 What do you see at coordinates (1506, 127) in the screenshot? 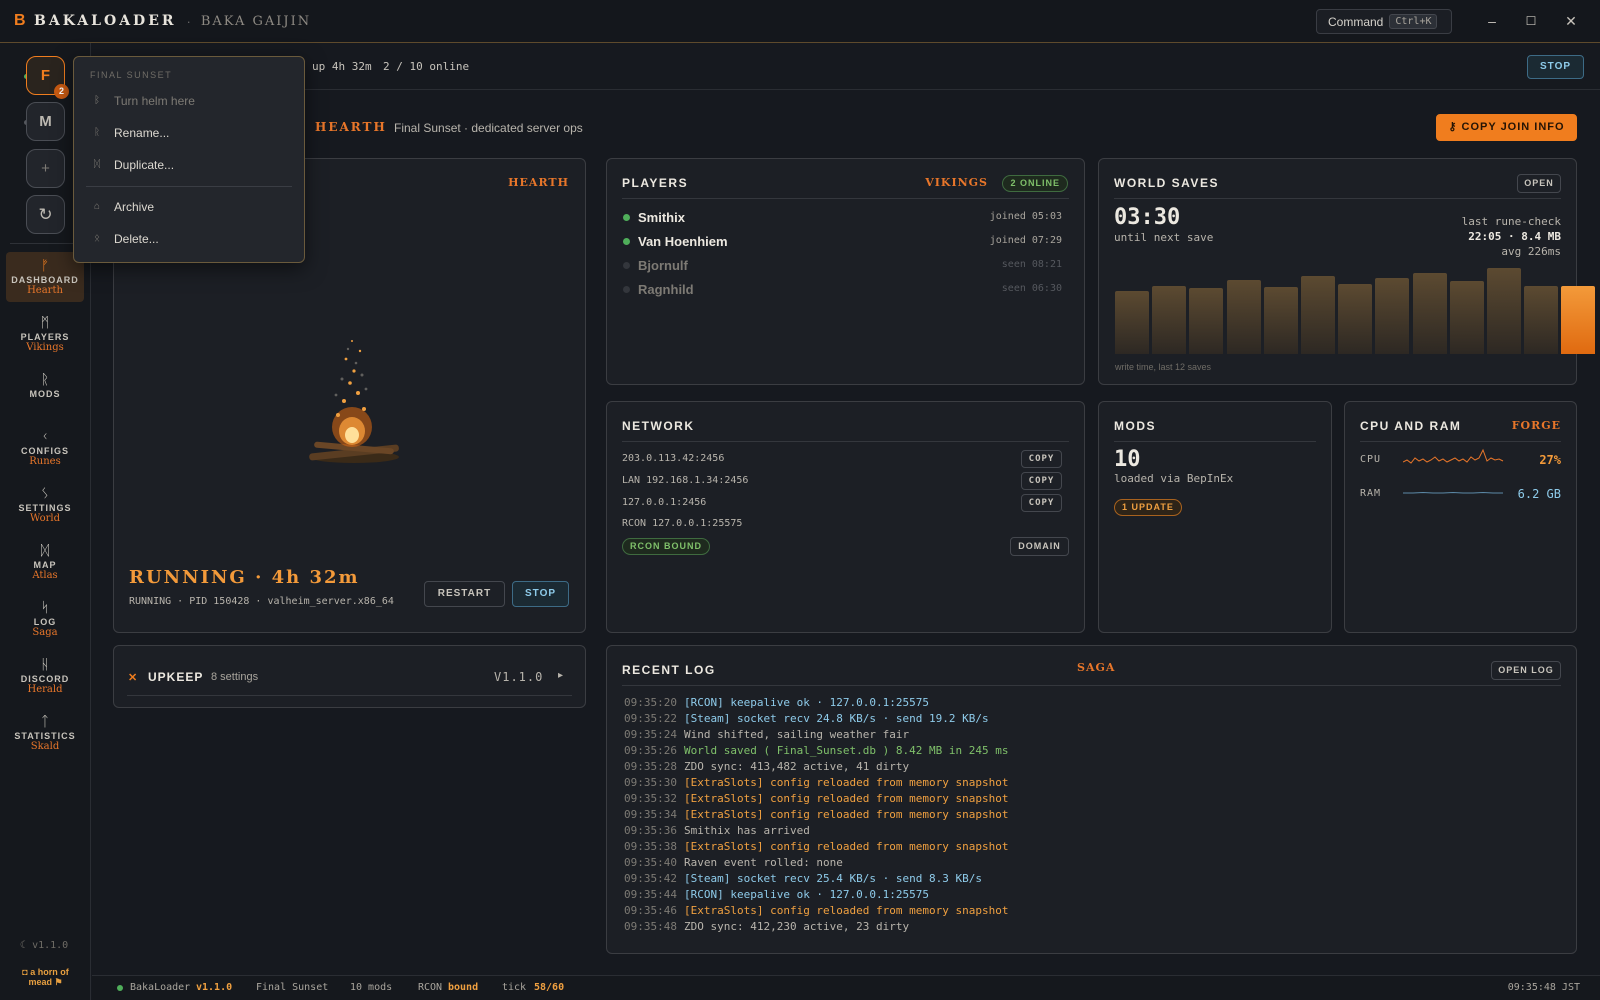
I see `copy-join-info-button: ⚷ COPY JOIN INFO` at bounding box center [1506, 127].